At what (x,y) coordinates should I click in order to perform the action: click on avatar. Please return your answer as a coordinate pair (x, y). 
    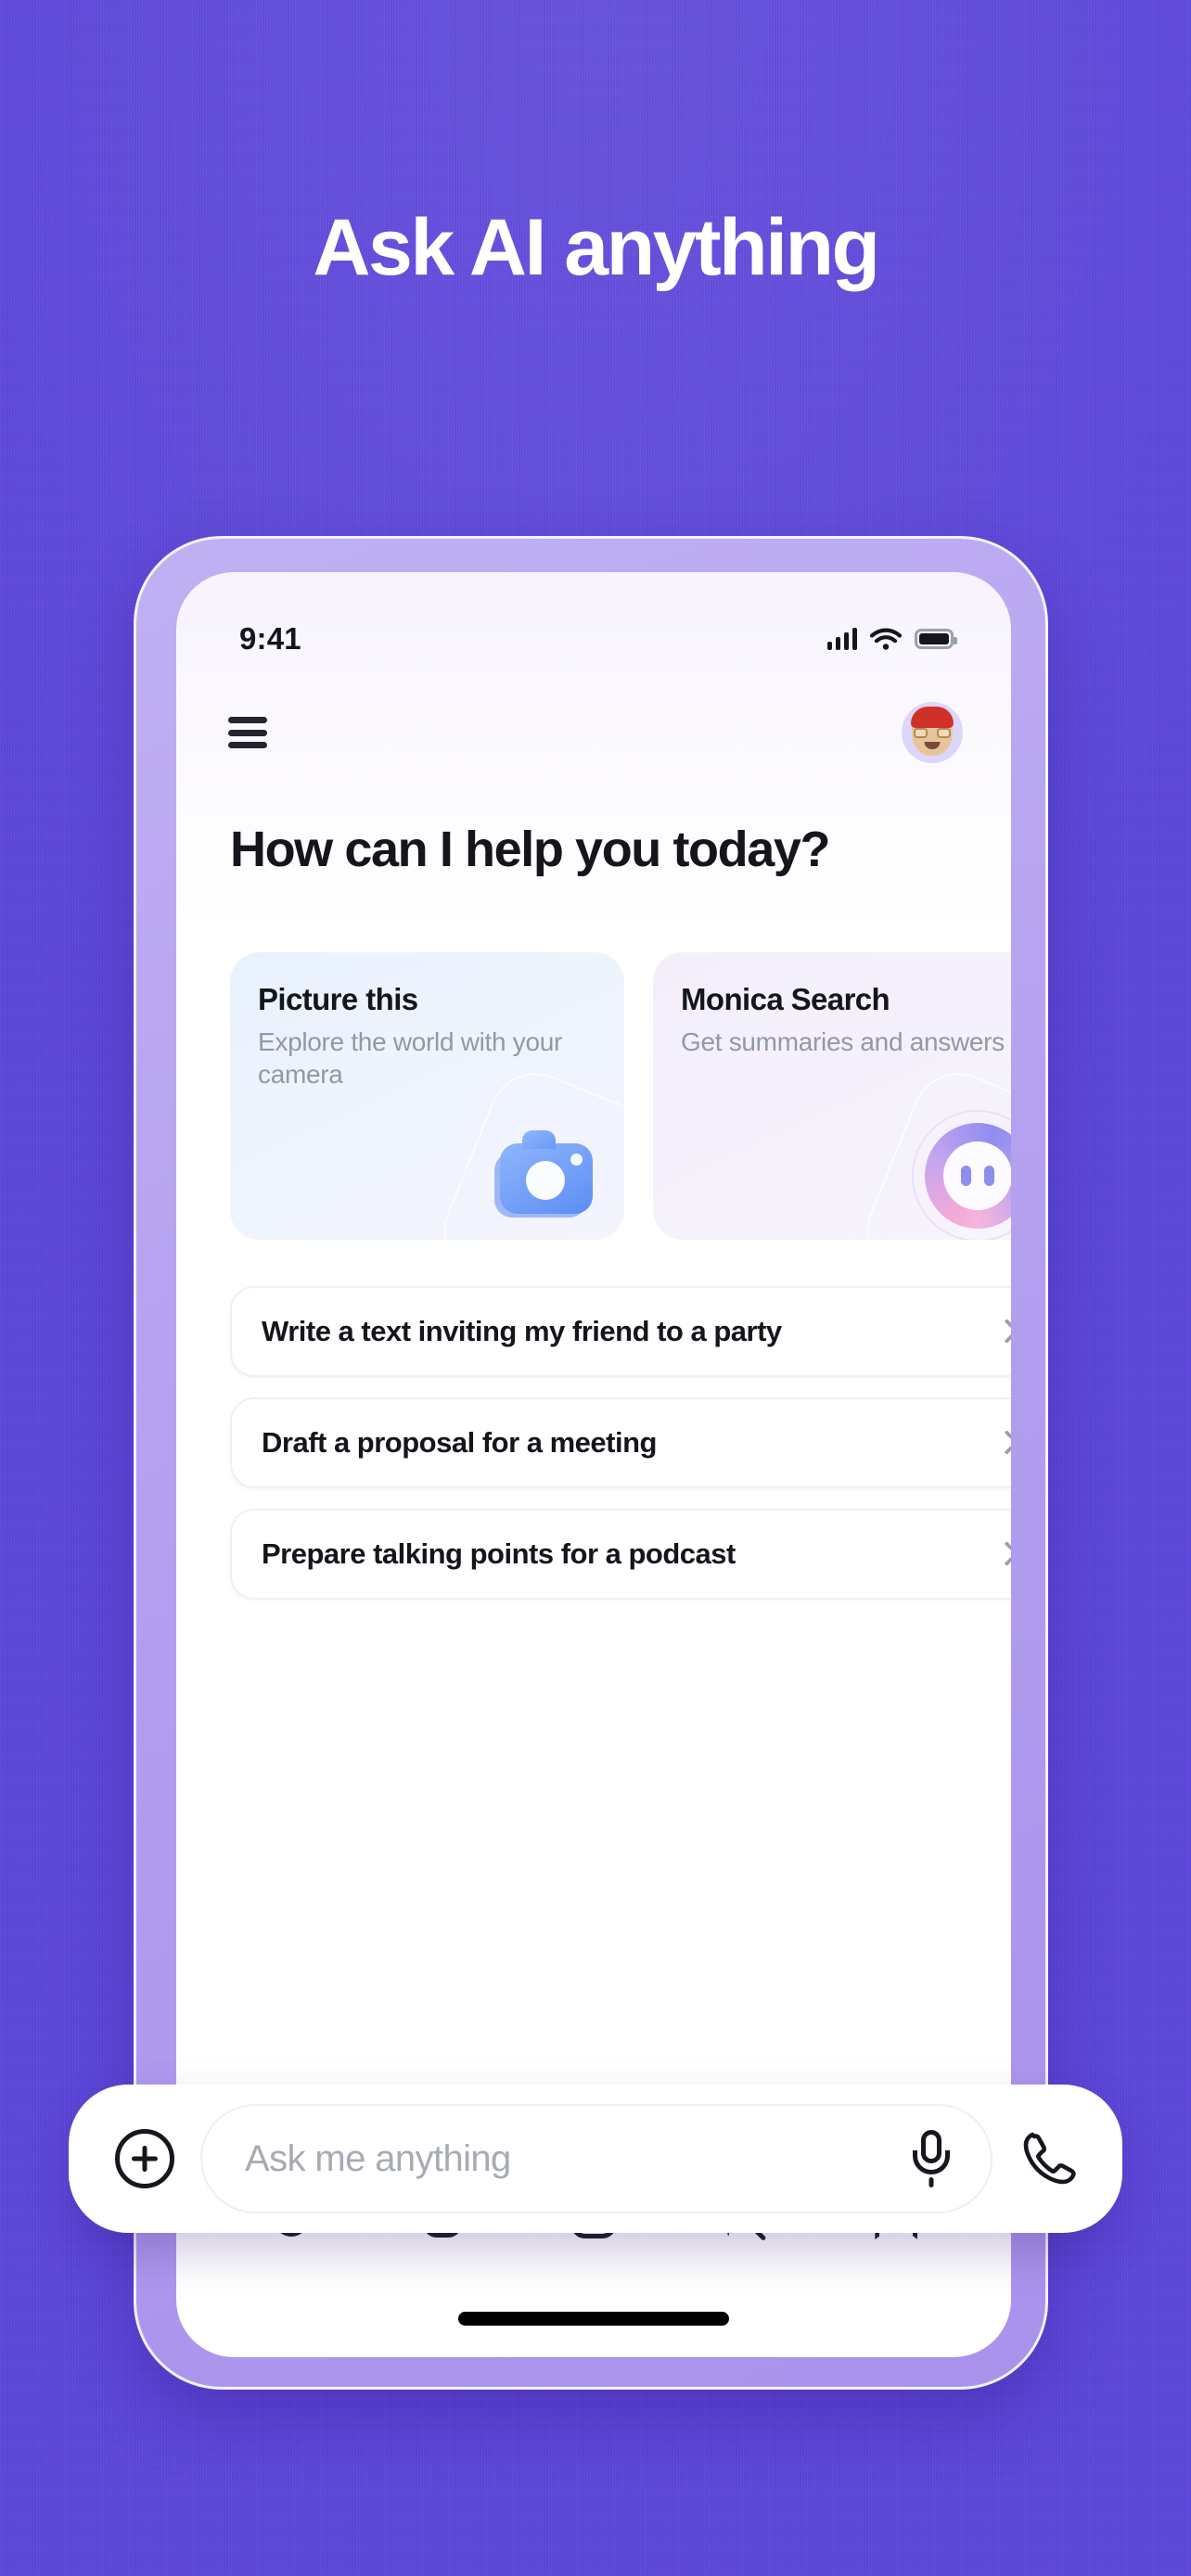
    Looking at the image, I should click on (932, 732).